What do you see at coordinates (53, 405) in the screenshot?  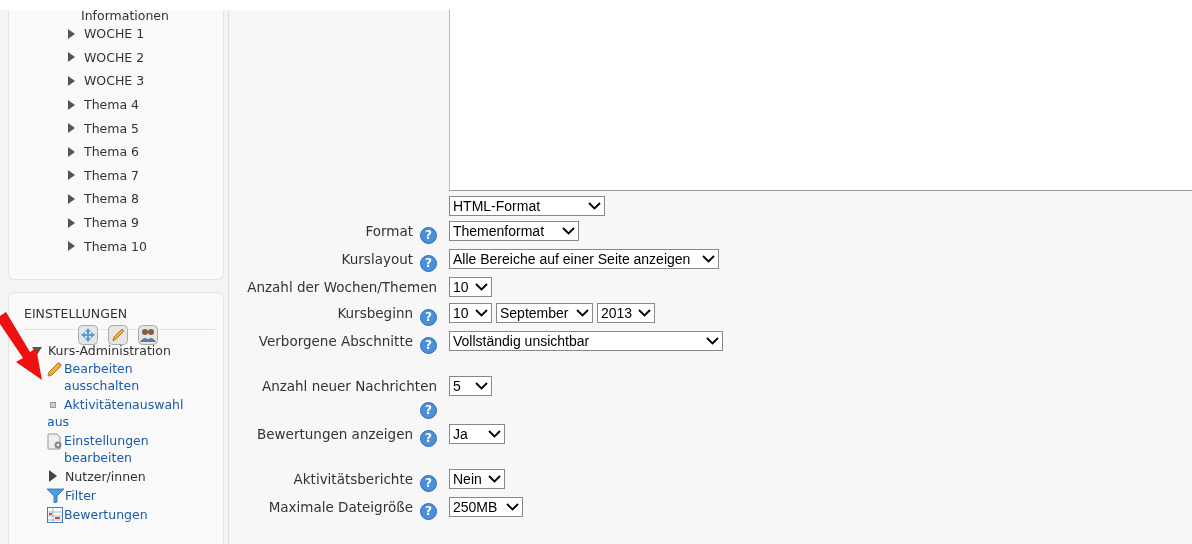 I see `bullet-icon` at bounding box center [53, 405].